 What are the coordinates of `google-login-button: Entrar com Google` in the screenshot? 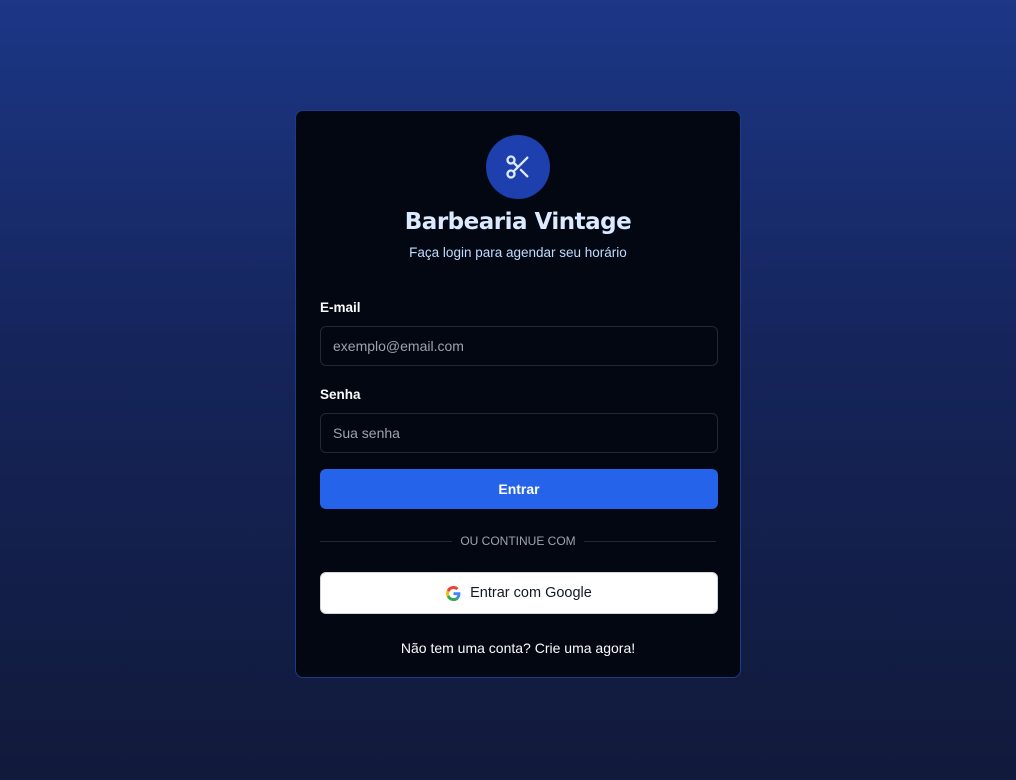 It's located at (519, 593).